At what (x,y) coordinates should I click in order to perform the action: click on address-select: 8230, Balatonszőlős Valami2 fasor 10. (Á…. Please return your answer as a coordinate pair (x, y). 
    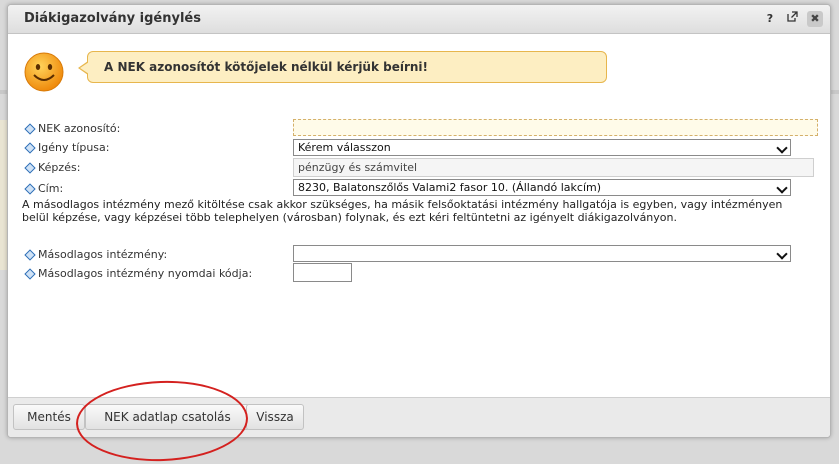
    Looking at the image, I should click on (542, 187).